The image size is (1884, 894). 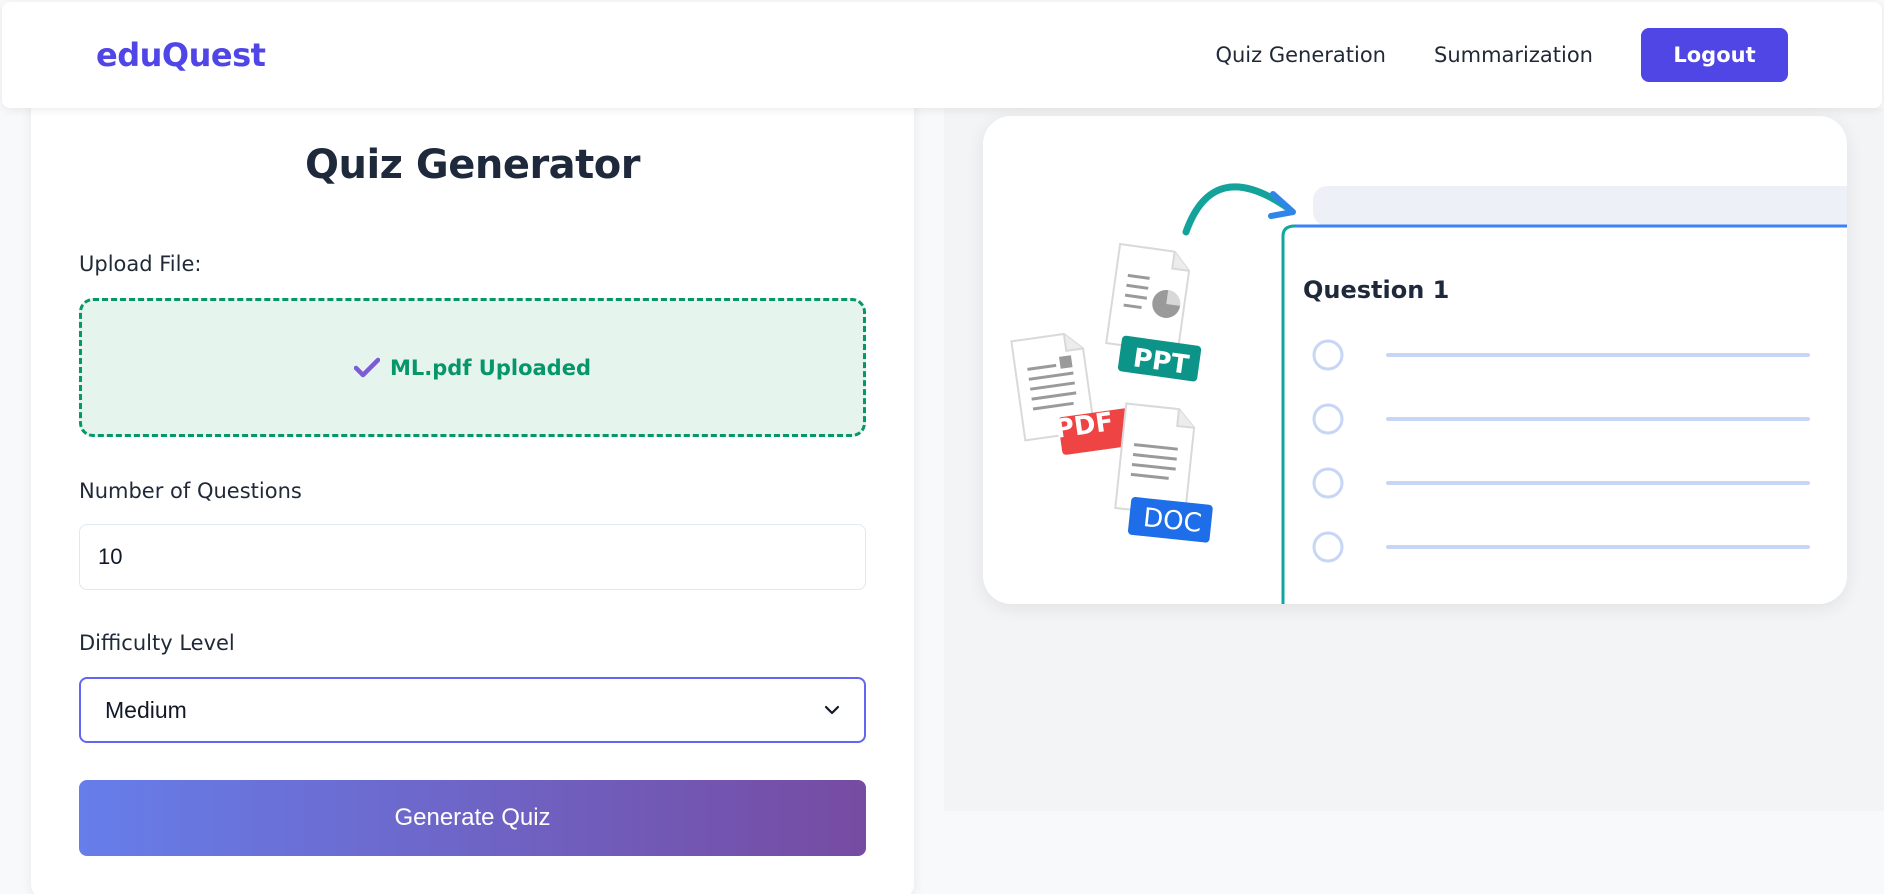 I want to click on difficulty-select: Medium, so click(x=472, y=710).